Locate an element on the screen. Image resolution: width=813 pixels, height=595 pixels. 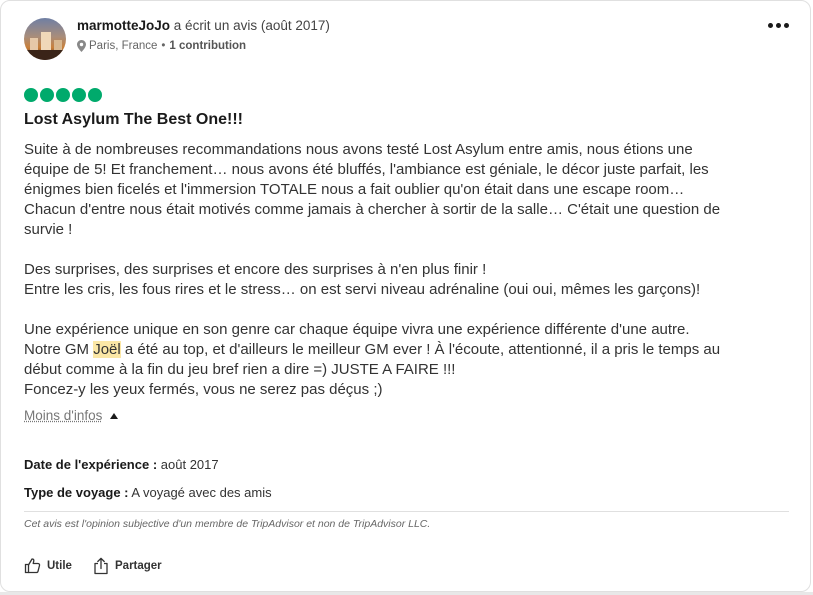
less-info-link: Moins d'infos is located at coordinates (71, 415).